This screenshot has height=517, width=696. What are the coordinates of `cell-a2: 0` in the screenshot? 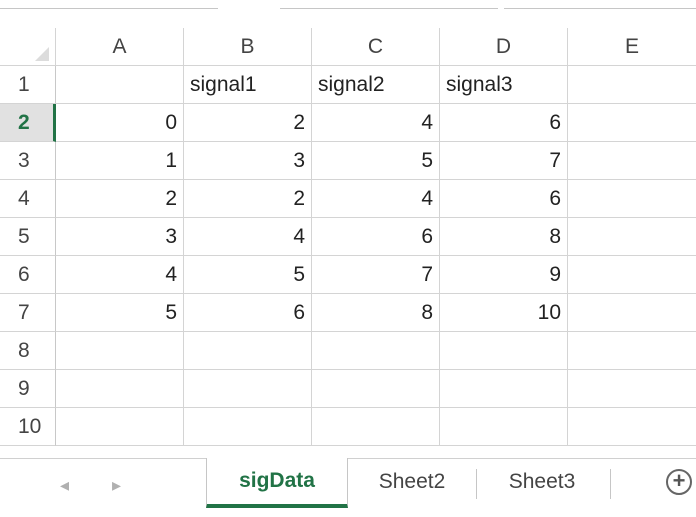 It's located at (120, 123).